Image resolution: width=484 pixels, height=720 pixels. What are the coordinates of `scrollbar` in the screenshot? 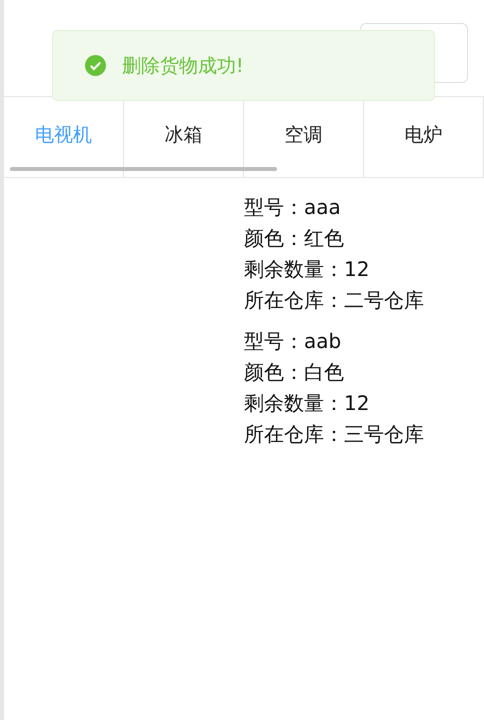 It's located at (143, 169).